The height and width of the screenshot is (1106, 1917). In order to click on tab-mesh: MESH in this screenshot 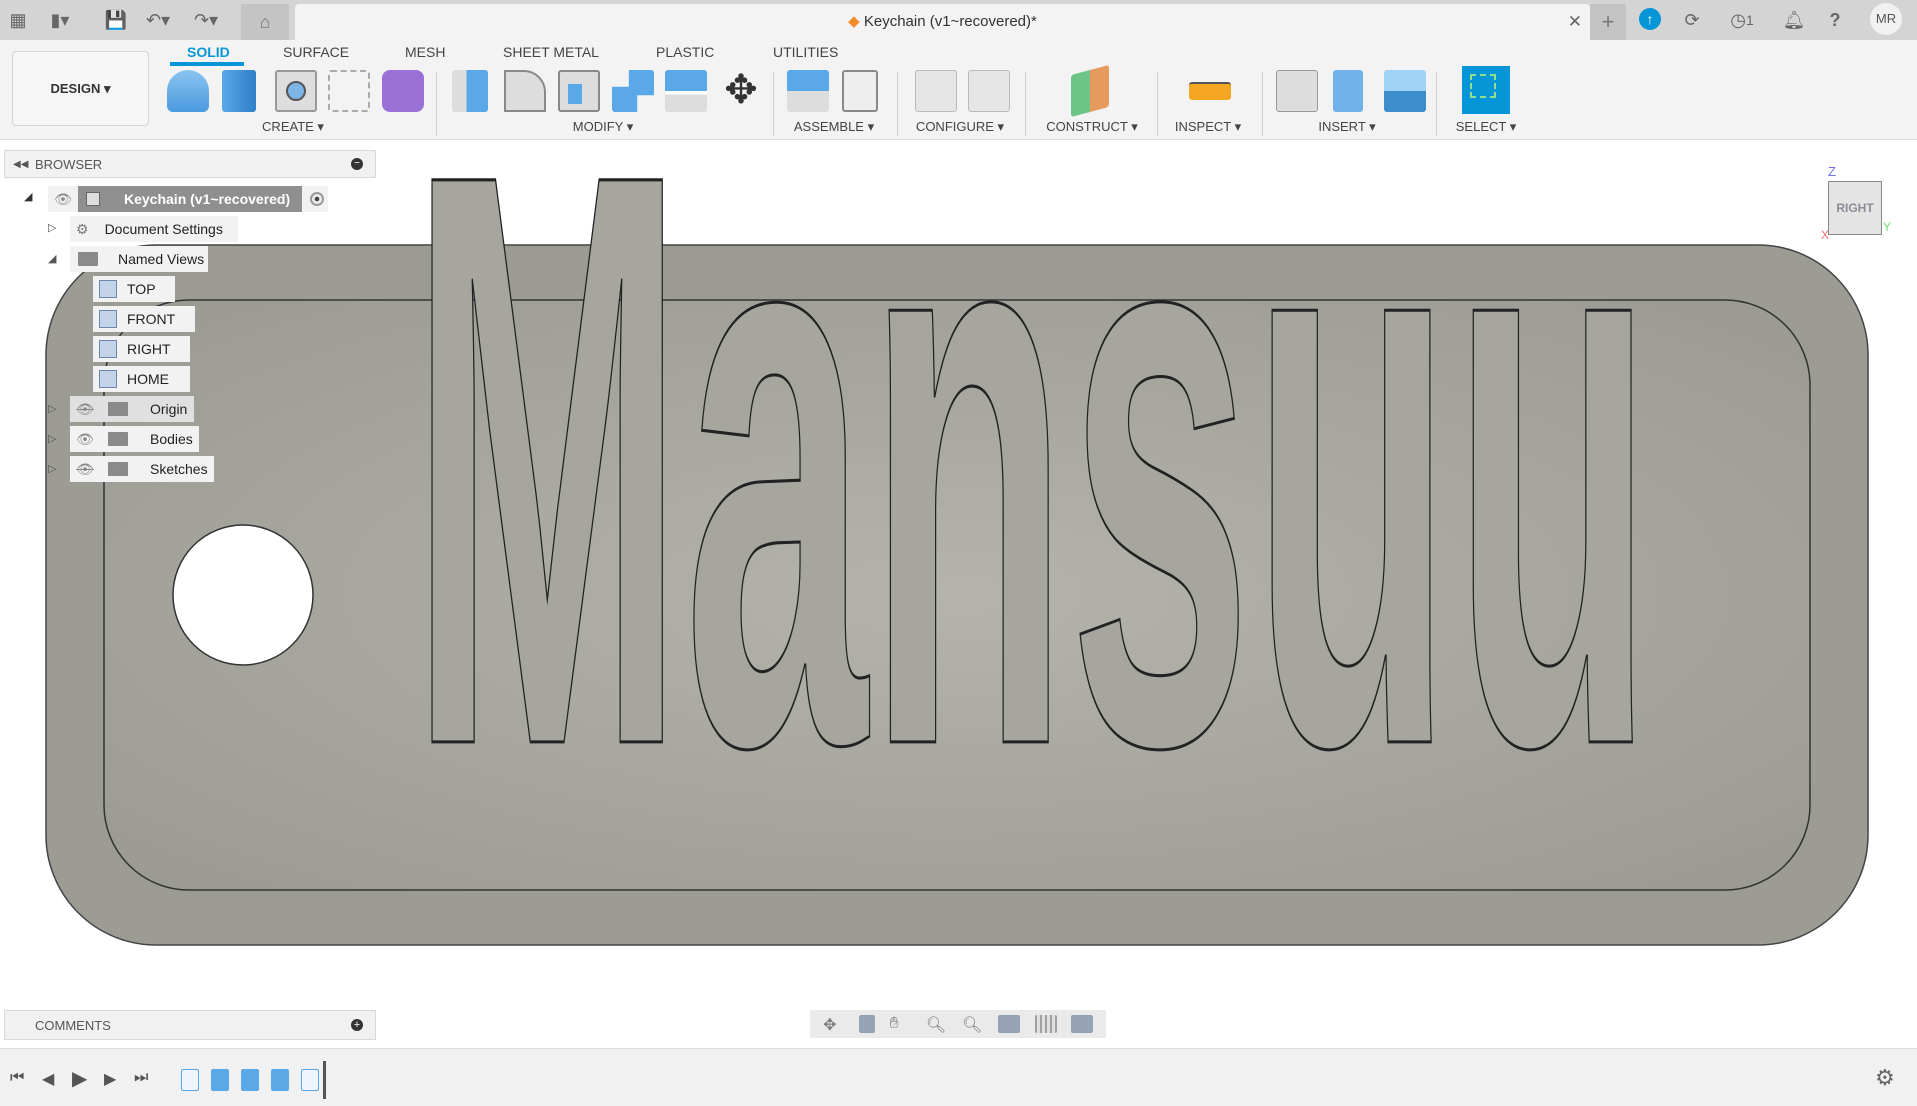, I will do `click(425, 52)`.